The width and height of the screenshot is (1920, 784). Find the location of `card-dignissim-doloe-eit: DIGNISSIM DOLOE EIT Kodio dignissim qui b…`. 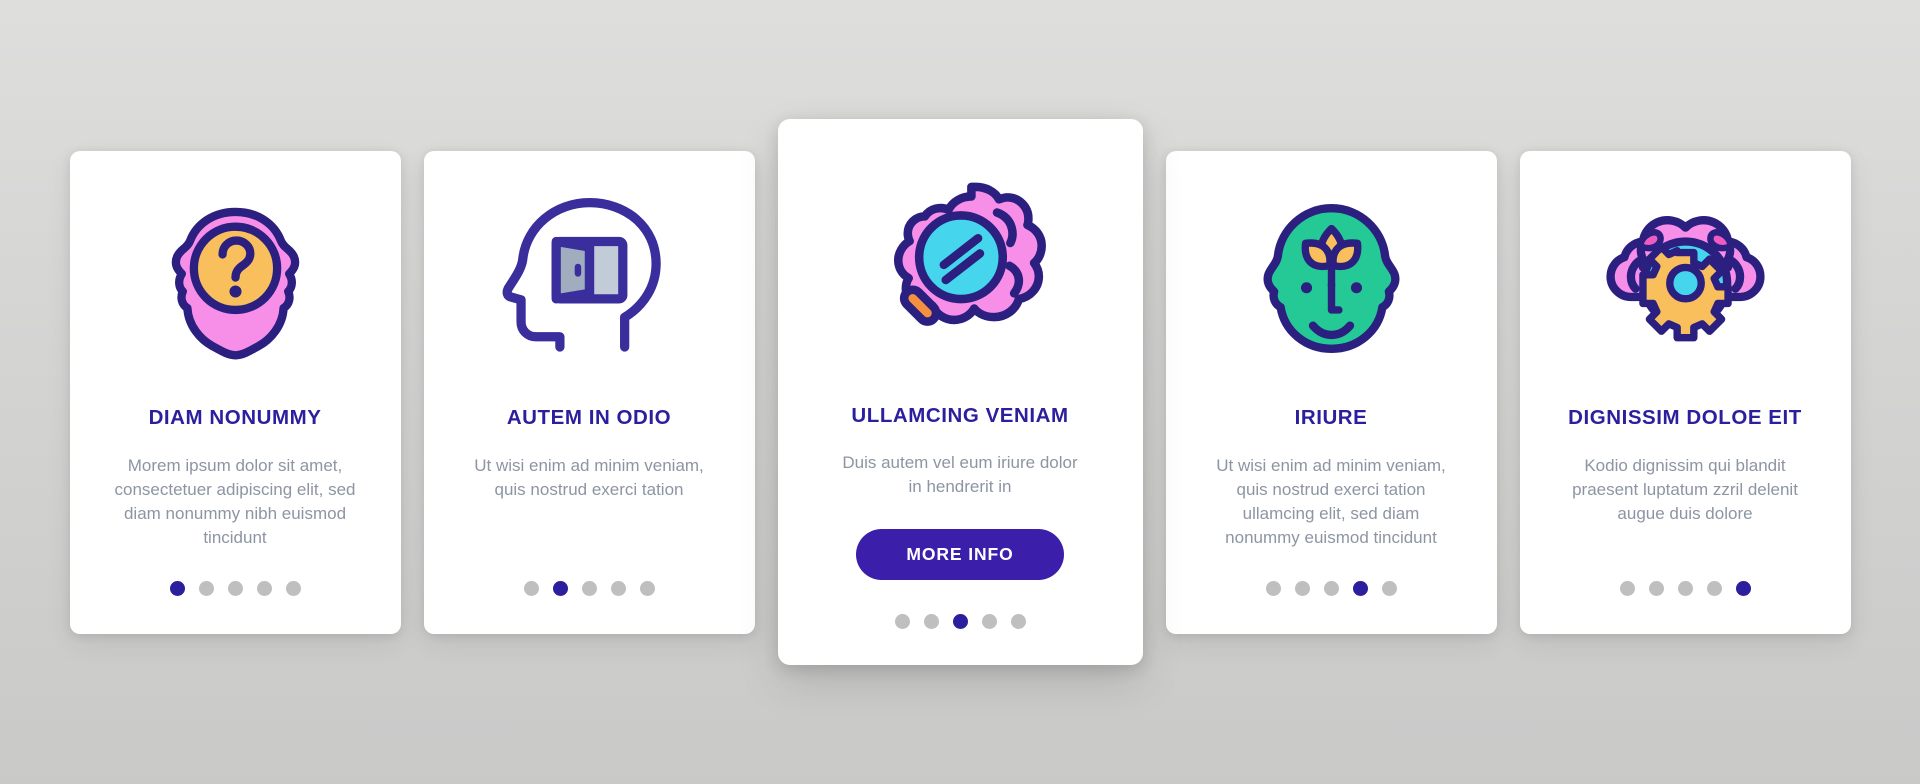

card-dignissim-doloe-eit: DIGNISSIM DOLOE EIT Kodio dignissim qui b… is located at coordinates (1685, 392).